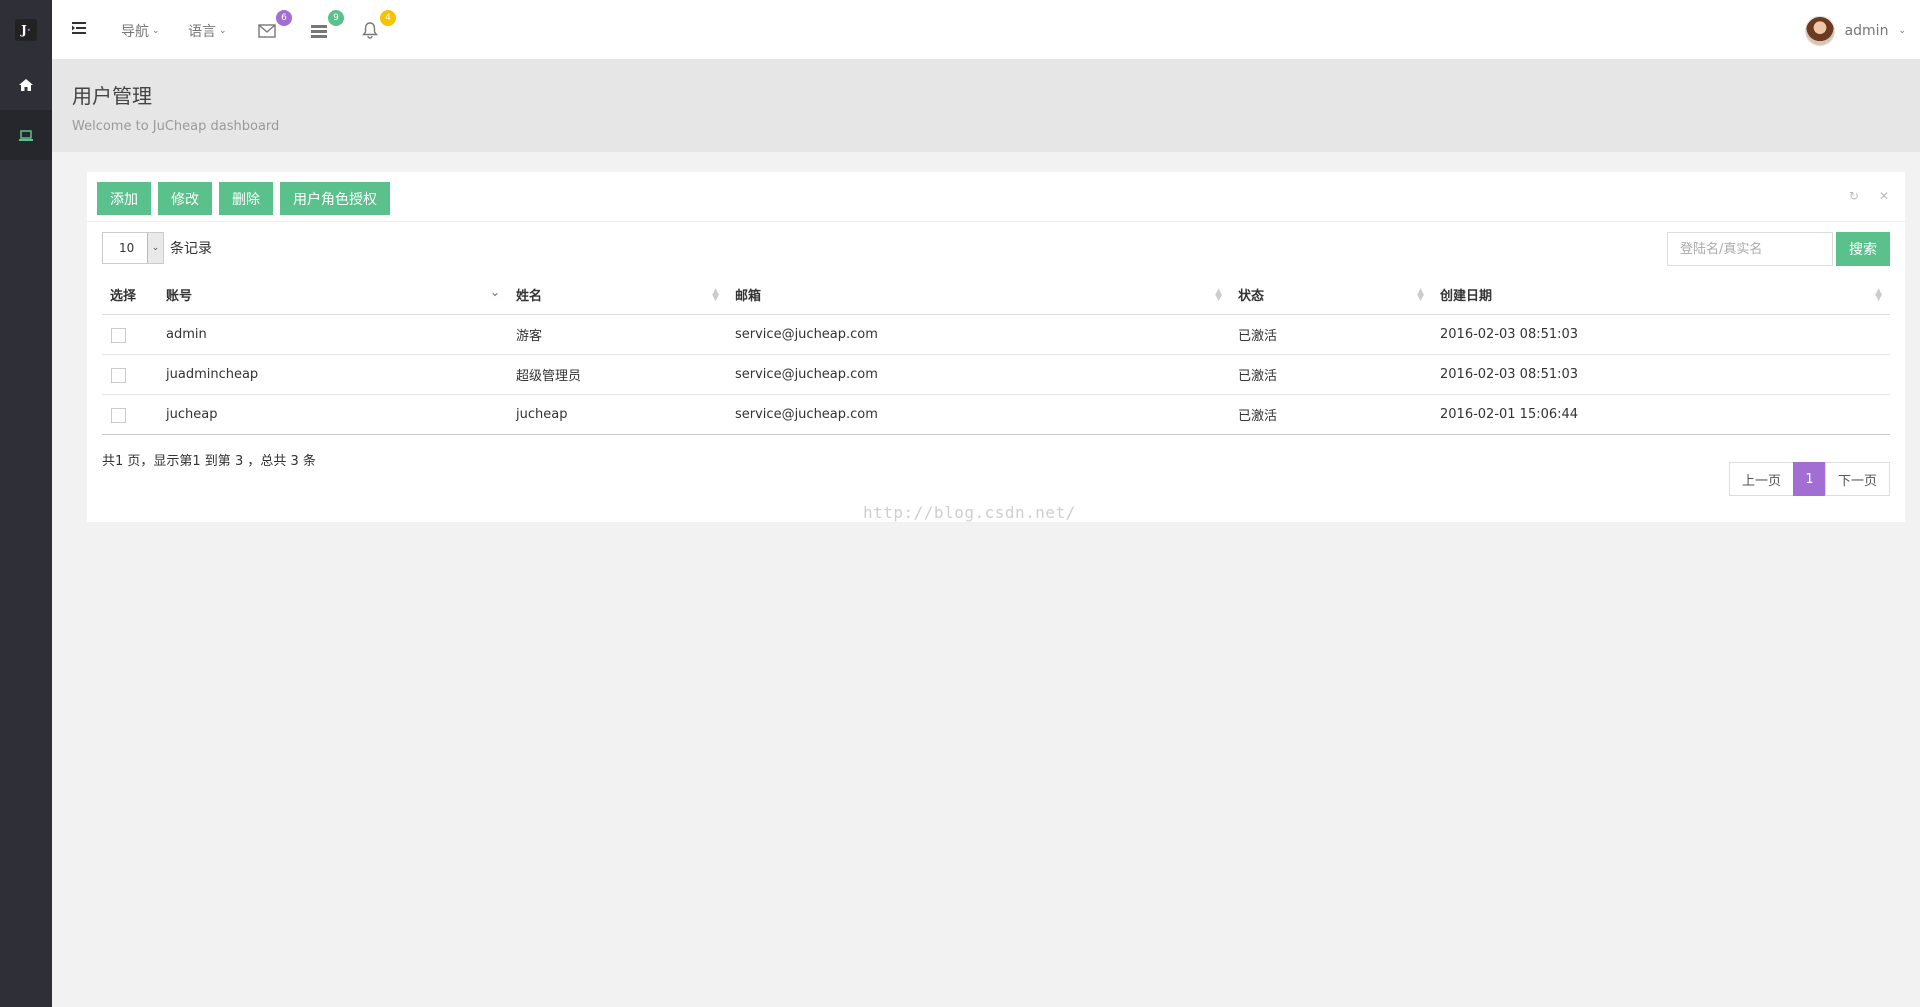  What do you see at coordinates (336, 18) in the screenshot?
I see `tasks-count-badge: 9` at bounding box center [336, 18].